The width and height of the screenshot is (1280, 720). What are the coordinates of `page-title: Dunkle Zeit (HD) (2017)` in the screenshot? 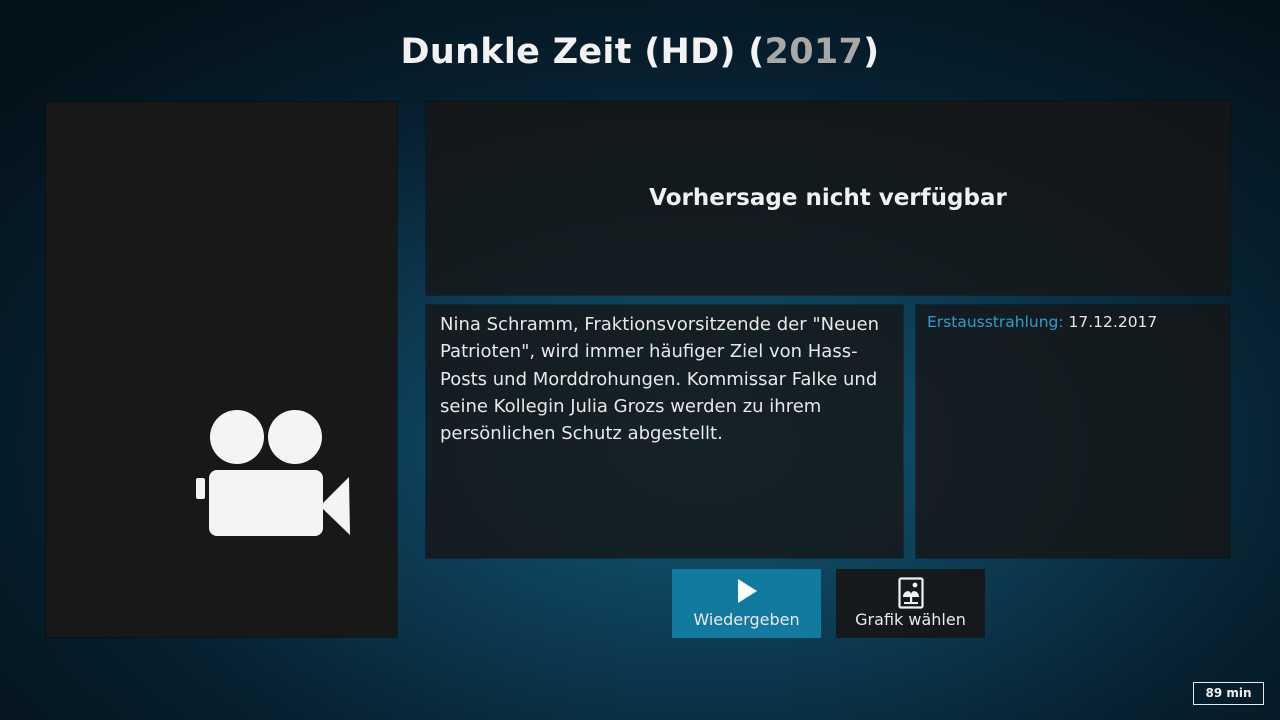 It's located at (640, 52).